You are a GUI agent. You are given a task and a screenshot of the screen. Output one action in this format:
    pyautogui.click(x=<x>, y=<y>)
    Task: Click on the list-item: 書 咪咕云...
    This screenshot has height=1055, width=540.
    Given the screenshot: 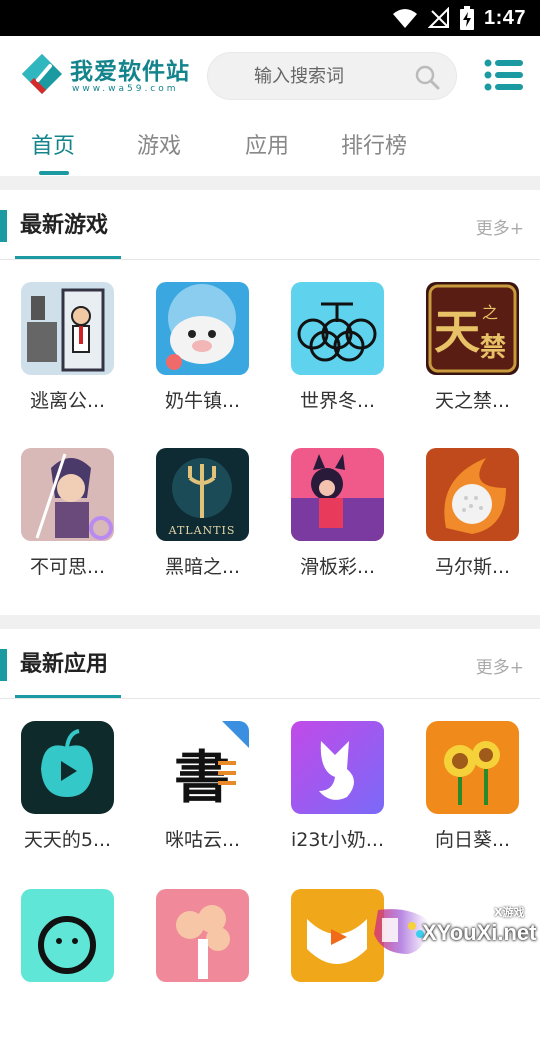 What is the action you would take?
    pyautogui.click(x=202, y=804)
    